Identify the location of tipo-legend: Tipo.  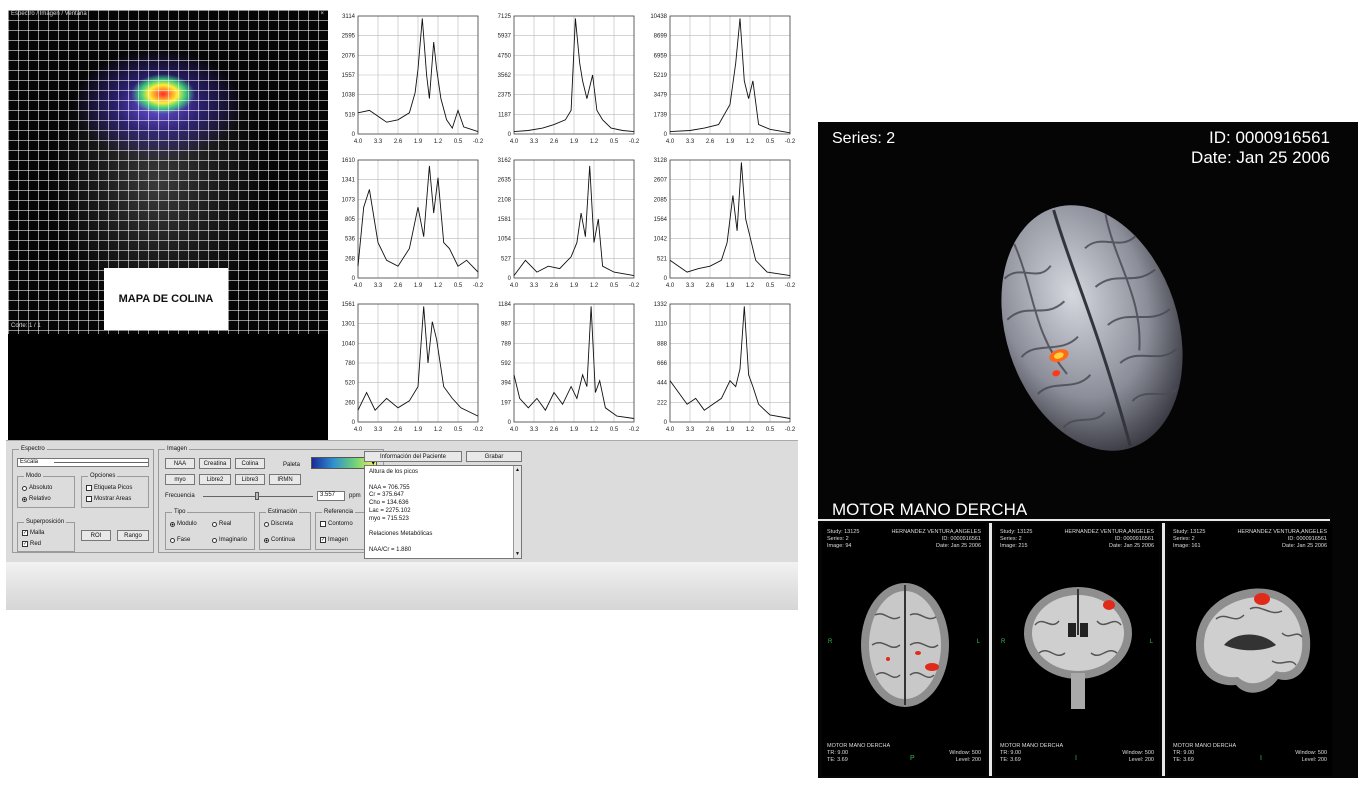
(180, 512).